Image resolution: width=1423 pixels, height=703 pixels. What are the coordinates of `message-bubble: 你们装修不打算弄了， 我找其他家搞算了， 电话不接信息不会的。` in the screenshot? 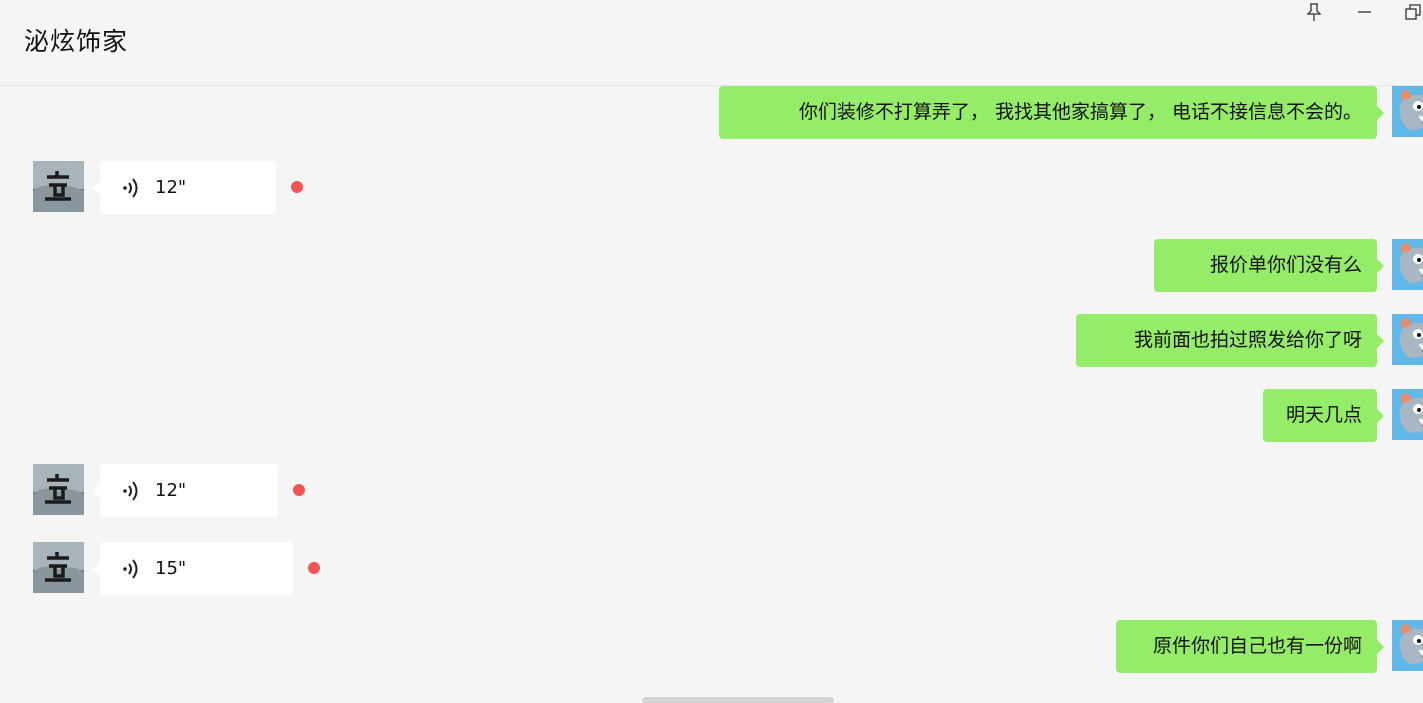 It's located at (1051, 112).